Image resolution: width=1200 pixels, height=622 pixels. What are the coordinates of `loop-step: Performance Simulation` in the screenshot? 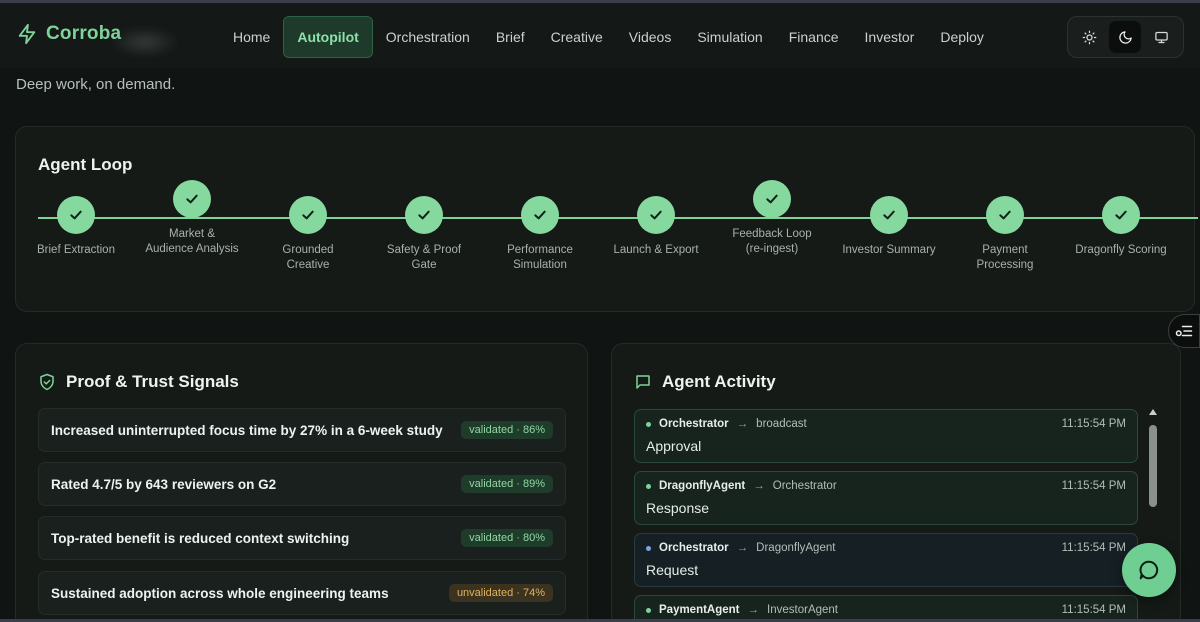 It's located at (540, 234).